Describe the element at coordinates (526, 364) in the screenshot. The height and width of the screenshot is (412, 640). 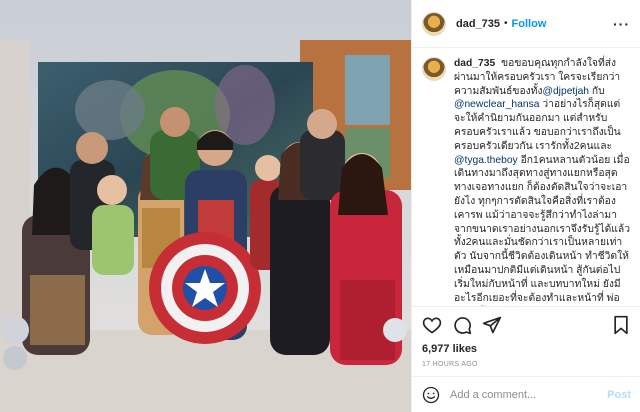
I see `post-timestamp: 17 HOURS AGO` at that location.